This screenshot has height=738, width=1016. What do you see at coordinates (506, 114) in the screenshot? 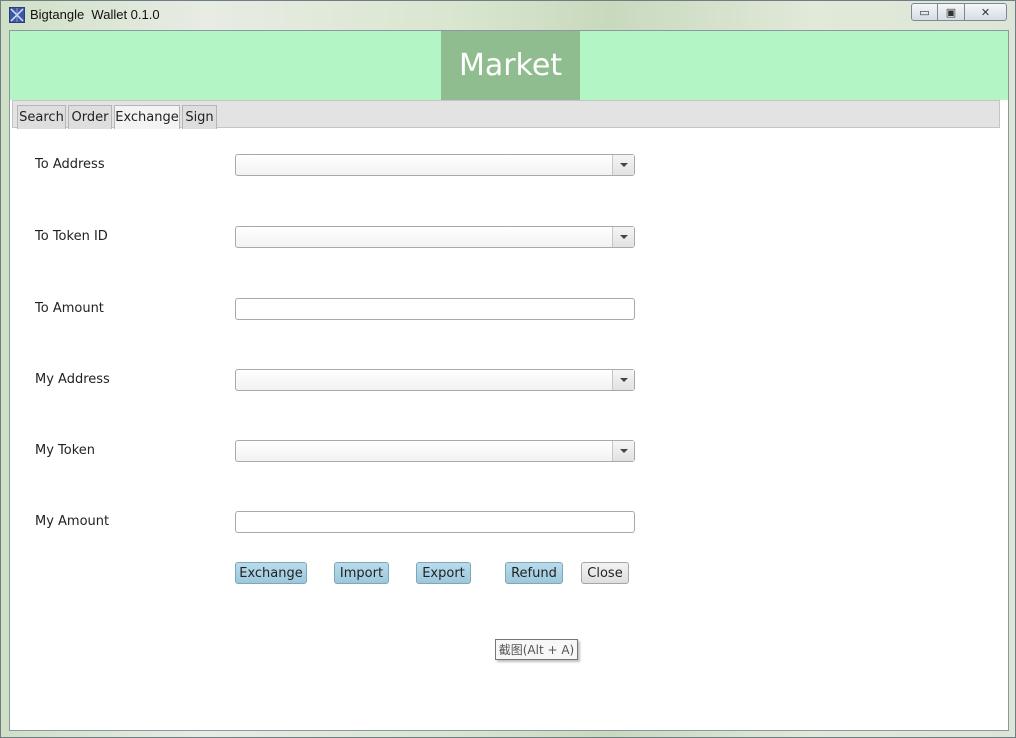
I see `tab-bar: Search Order Exchange Sign` at bounding box center [506, 114].